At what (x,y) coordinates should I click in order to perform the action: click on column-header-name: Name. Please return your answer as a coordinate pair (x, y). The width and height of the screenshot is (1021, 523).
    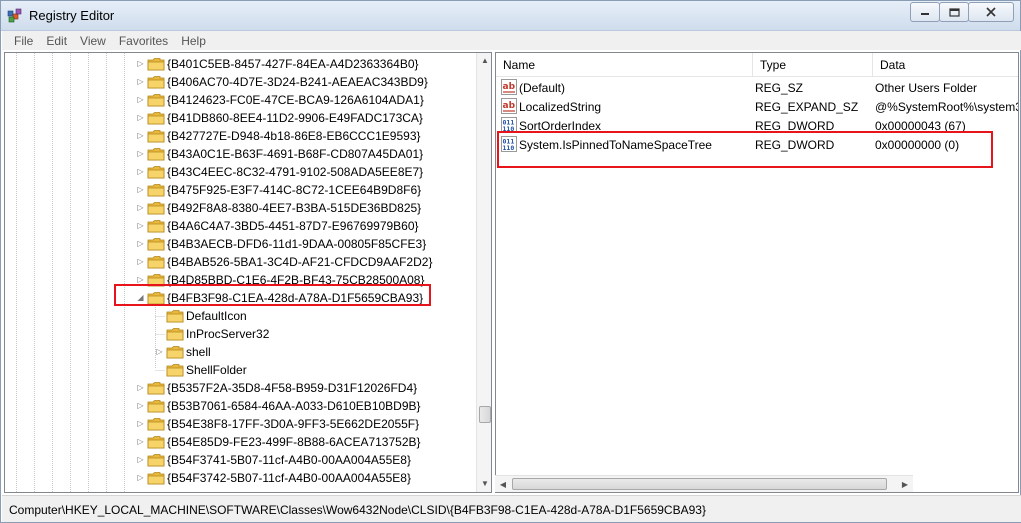
    Looking at the image, I should click on (624, 65).